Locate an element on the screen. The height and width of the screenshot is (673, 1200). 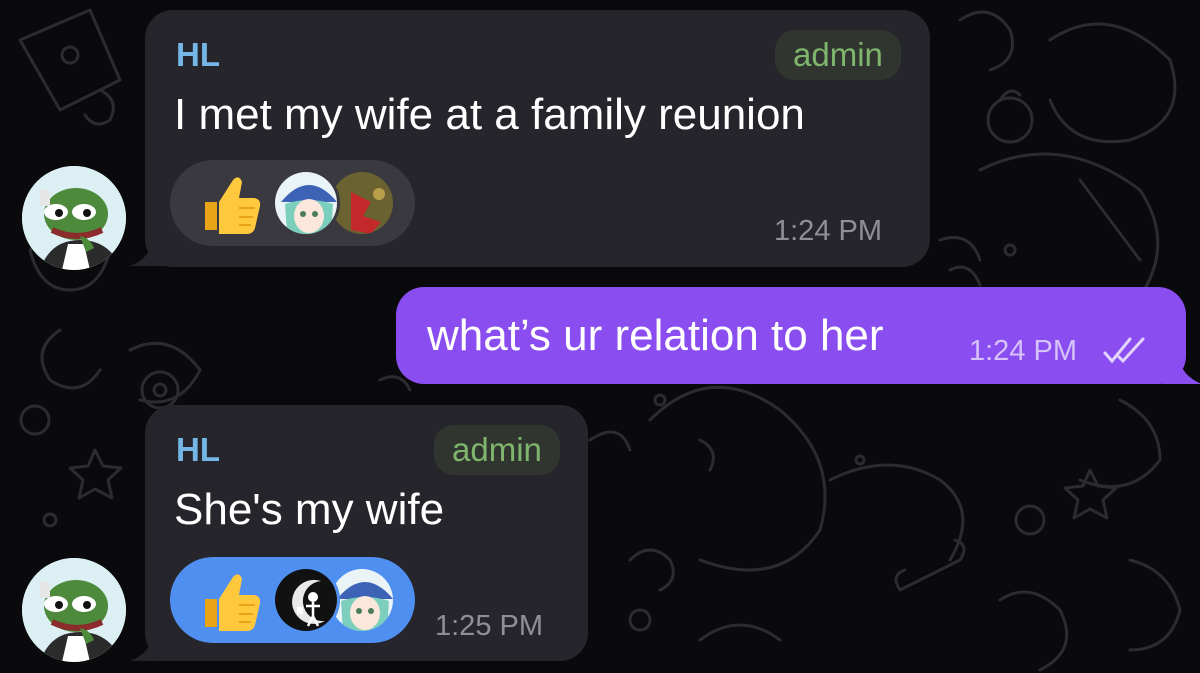
message-text: I met my wife at a family reunion is located at coordinates (489, 114).